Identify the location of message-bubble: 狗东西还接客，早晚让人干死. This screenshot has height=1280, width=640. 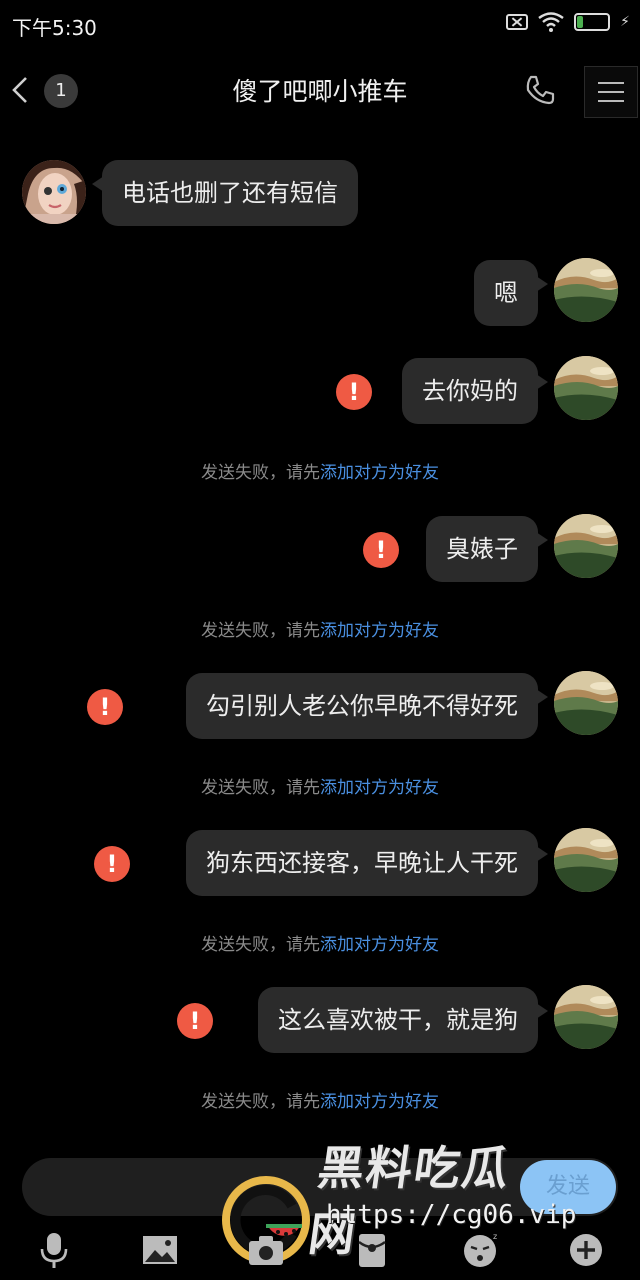
(367, 863).